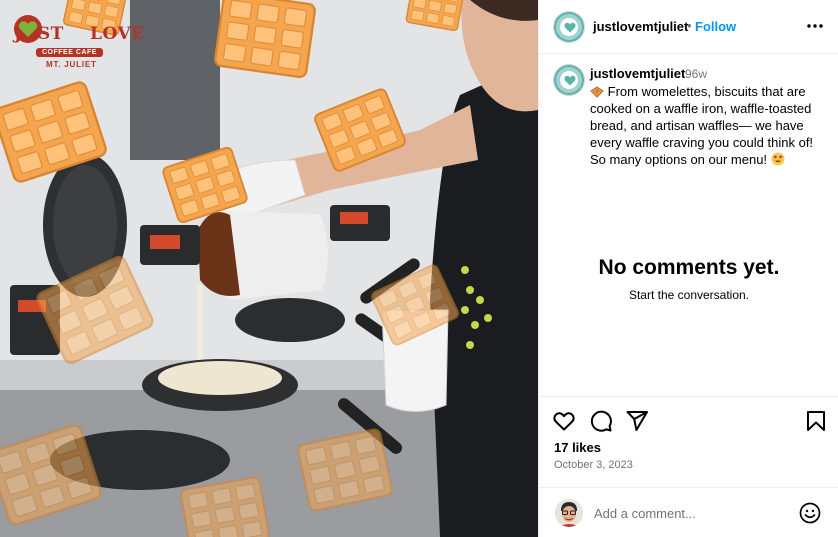 The image size is (838, 537). Describe the element at coordinates (78, 43) in the screenshot. I see `brand-logo: JUST LOVE COFFEE CAFE MT. JULIET` at that location.